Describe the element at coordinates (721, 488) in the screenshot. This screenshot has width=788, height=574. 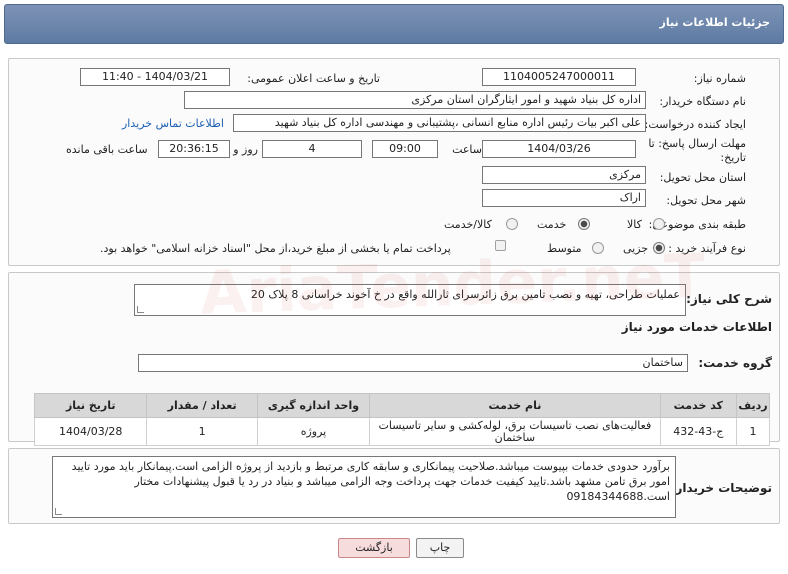
I see `buyer-notes-label: توضیحات خریدار:` at that location.